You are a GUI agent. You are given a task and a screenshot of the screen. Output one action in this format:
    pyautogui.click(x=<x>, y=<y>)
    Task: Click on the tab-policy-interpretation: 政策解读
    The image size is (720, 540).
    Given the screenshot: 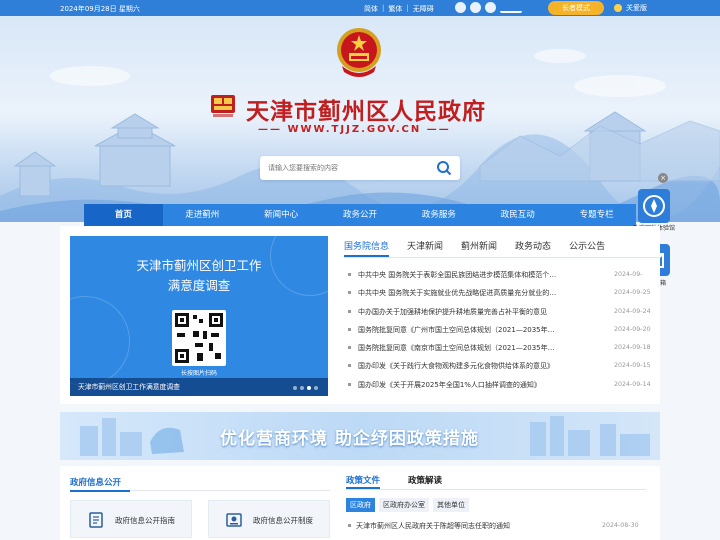 What is the action you would take?
    pyautogui.click(x=425, y=480)
    